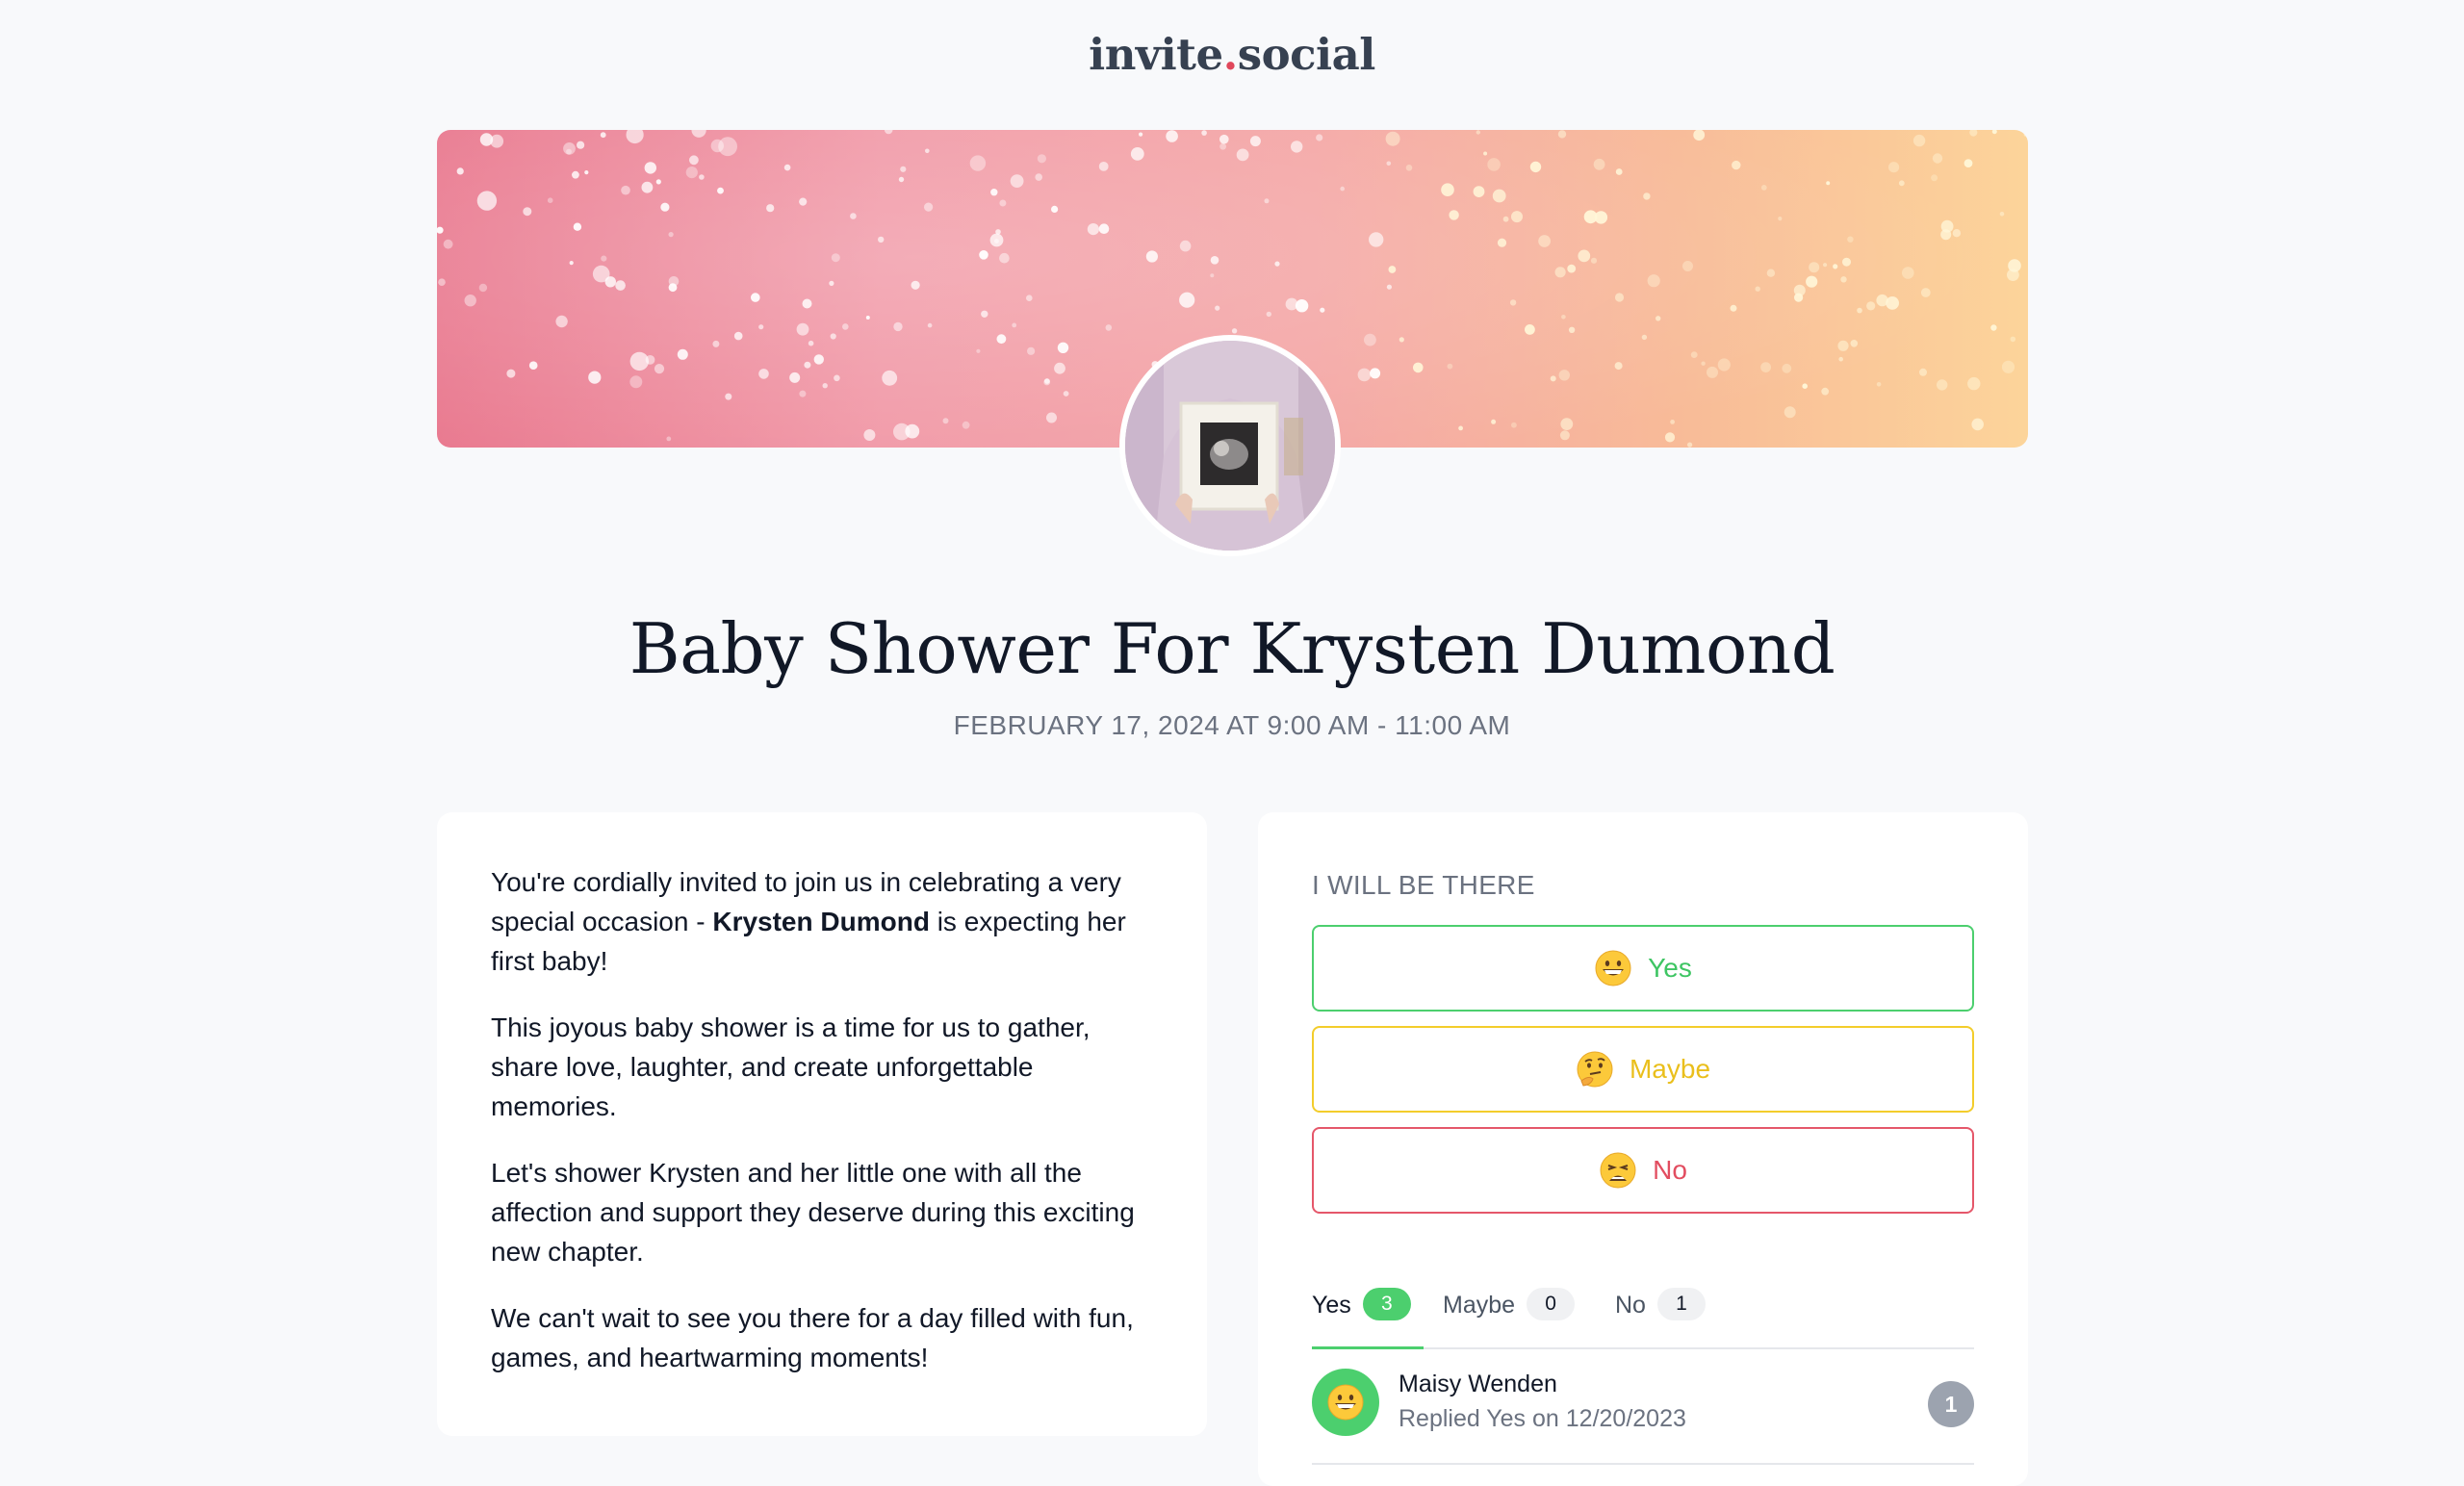 The width and height of the screenshot is (2464, 1486). I want to click on active-tab-indicator, so click(1368, 1347).